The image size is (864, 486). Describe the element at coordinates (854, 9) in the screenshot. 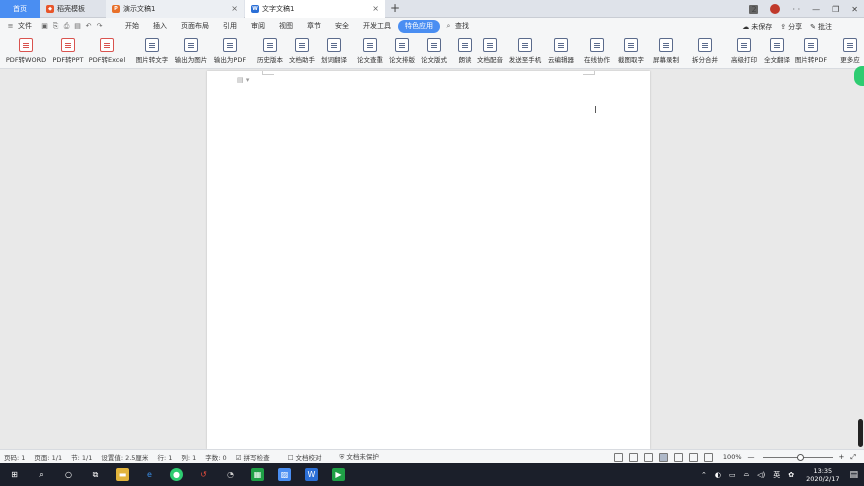

I see `close-window-button: ✕` at that location.